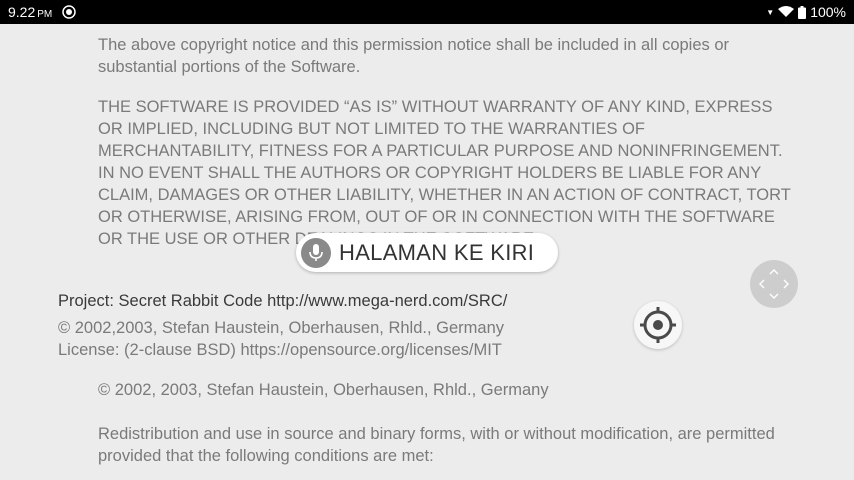 This screenshot has height=480, width=854. I want to click on voice-command-pill: HALAMAN KE KIRI, so click(427, 252).